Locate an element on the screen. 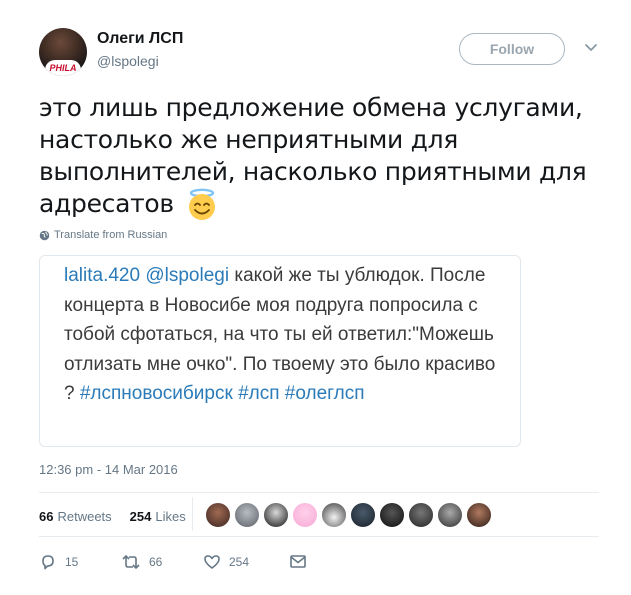 The image size is (631, 595). stats-divider is located at coordinates (192, 514).